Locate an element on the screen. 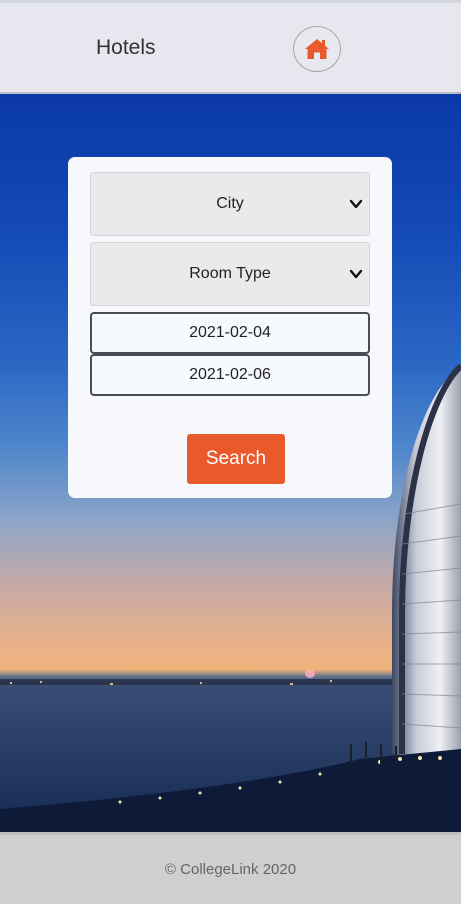 The width and height of the screenshot is (461, 904). room-type-select-value: Room Type is located at coordinates (230, 273).